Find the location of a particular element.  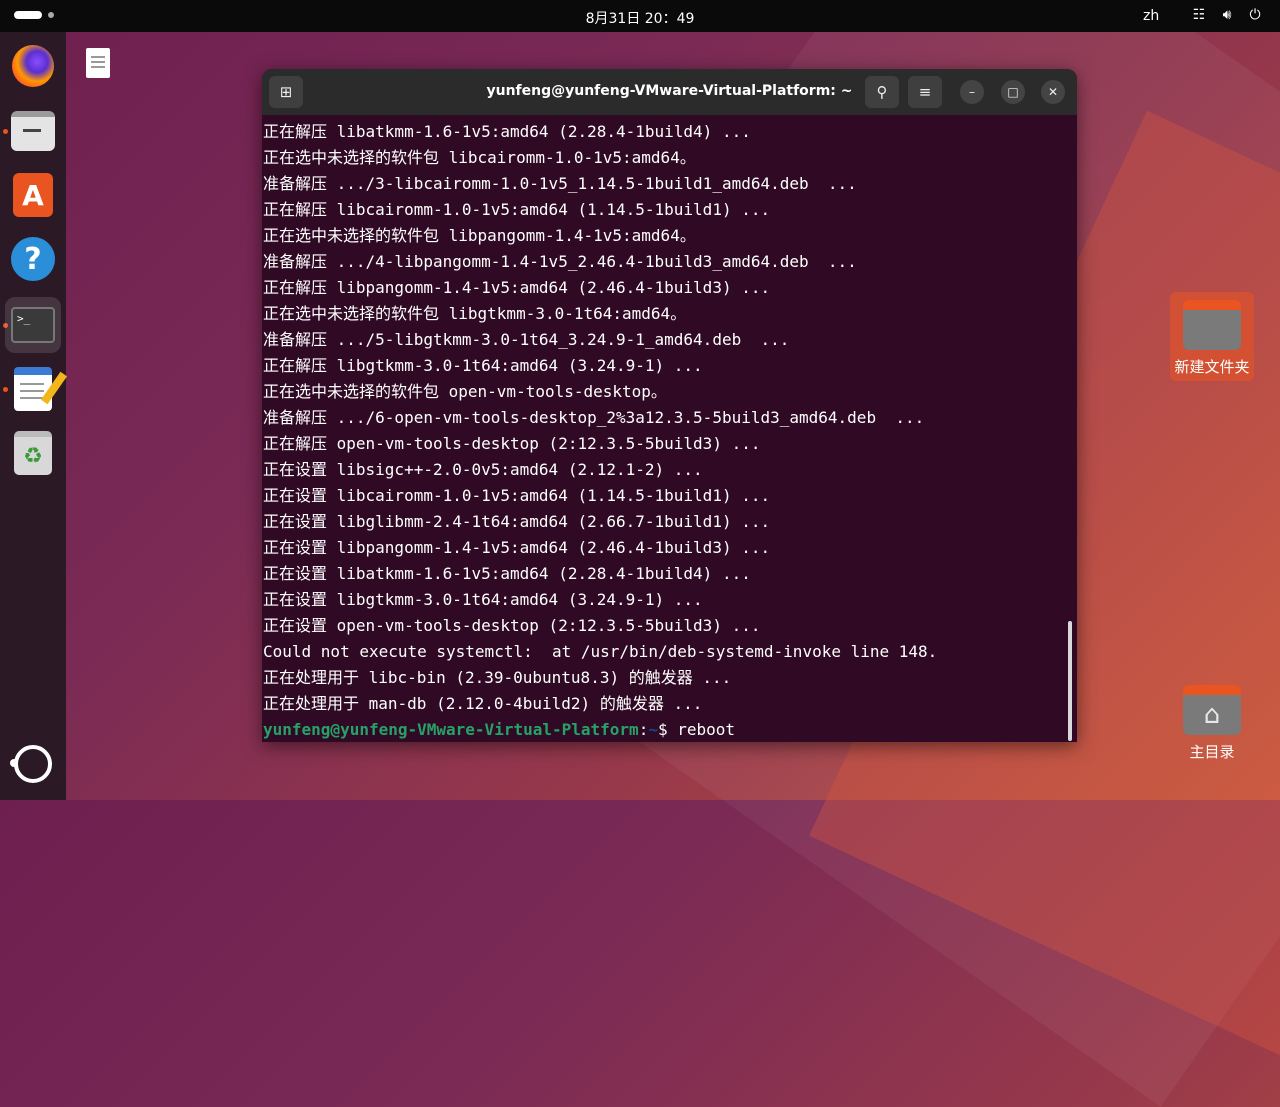

dock-item-text-editor is located at coordinates (33, 389).